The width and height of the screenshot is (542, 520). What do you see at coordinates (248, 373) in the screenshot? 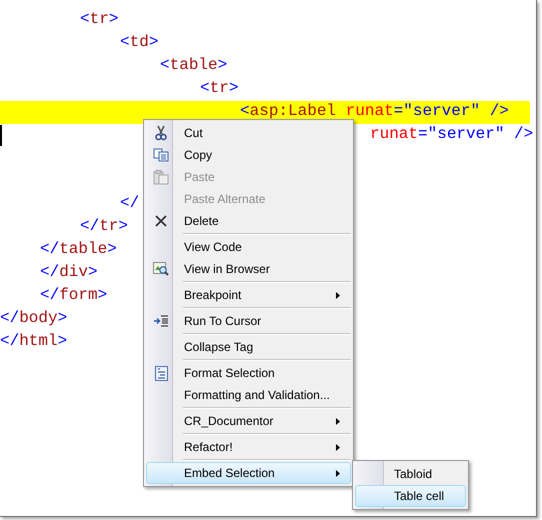
I see `menu-item: Format Selection` at bounding box center [248, 373].